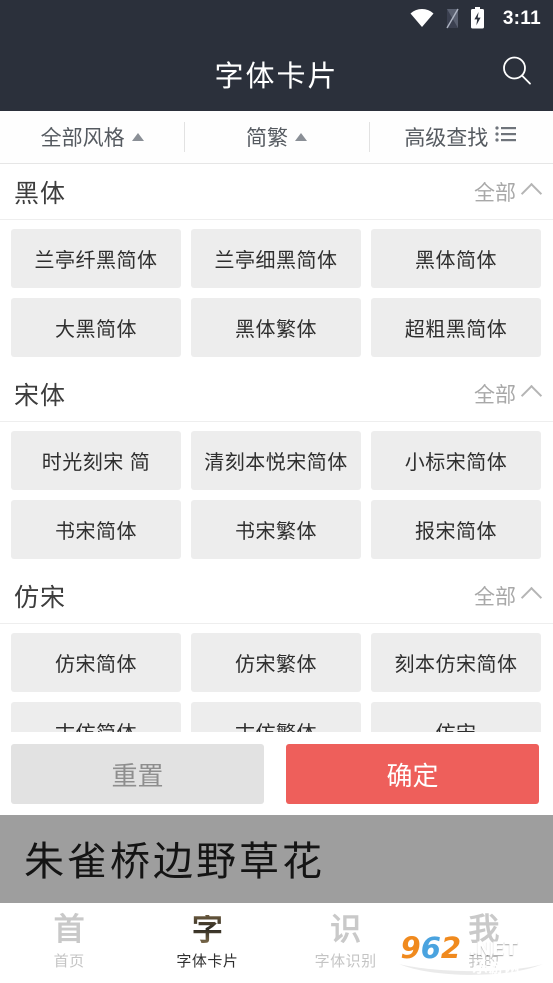 The width and height of the screenshot is (553, 983). What do you see at coordinates (456, 717) in the screenshot?
I see `font-chip: 仿宋` at bounding box center [456, 717].